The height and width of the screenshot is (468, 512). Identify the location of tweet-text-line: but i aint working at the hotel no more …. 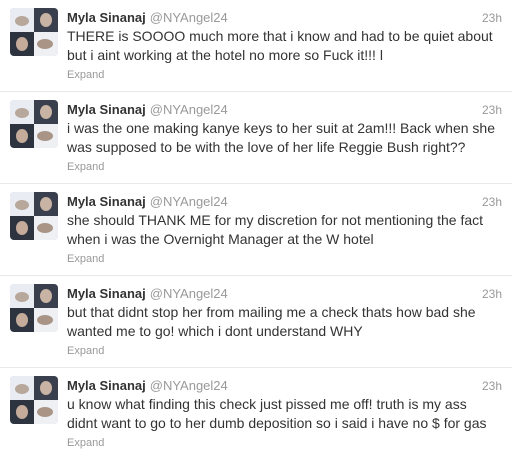
(225, 55).